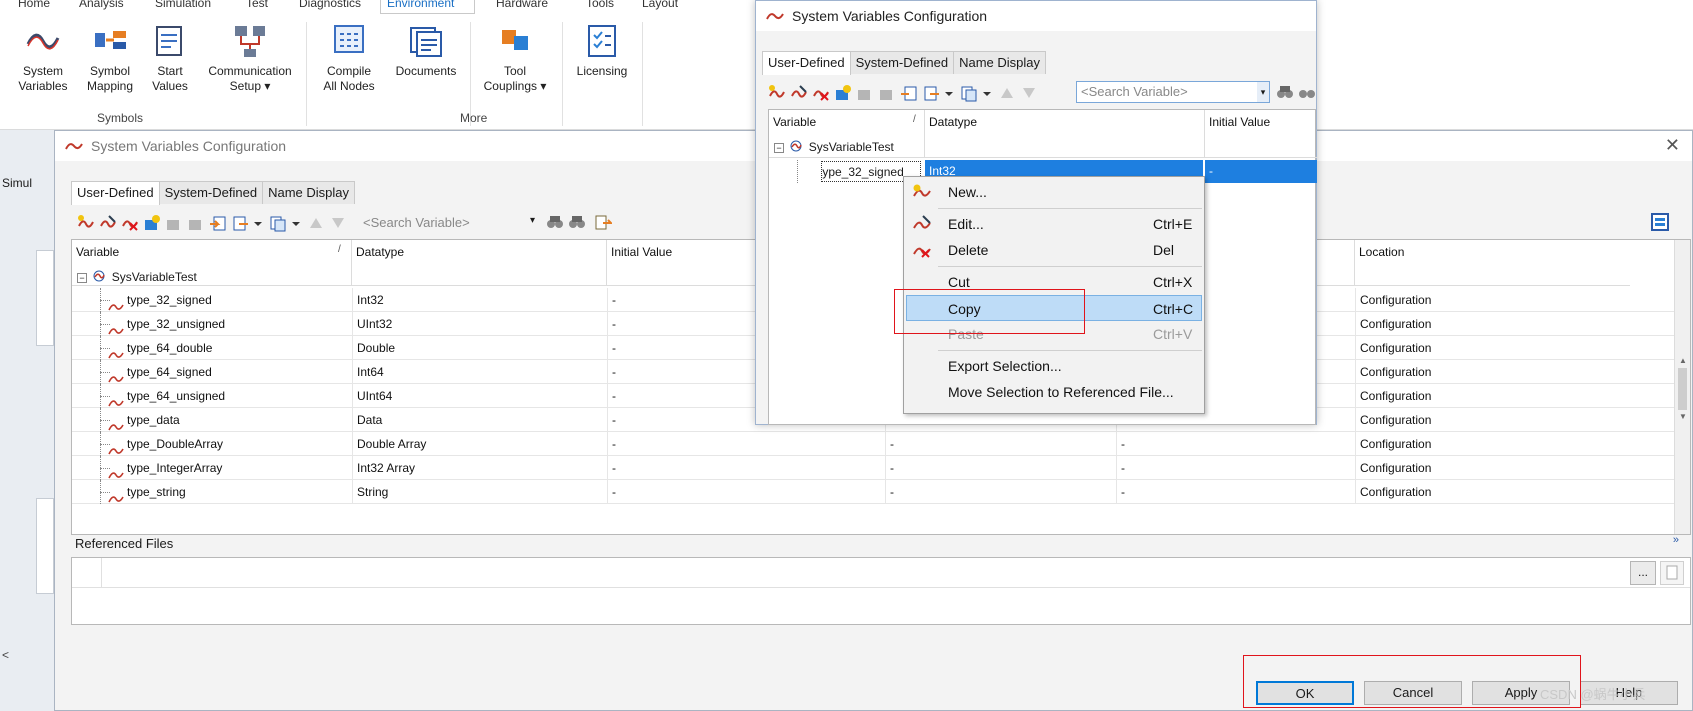 This screenshot has height=711, width=1693. Describe the element at coordinates (479, 263) in the screenshot. I see `column-header-datatype: Datatype` at that location.